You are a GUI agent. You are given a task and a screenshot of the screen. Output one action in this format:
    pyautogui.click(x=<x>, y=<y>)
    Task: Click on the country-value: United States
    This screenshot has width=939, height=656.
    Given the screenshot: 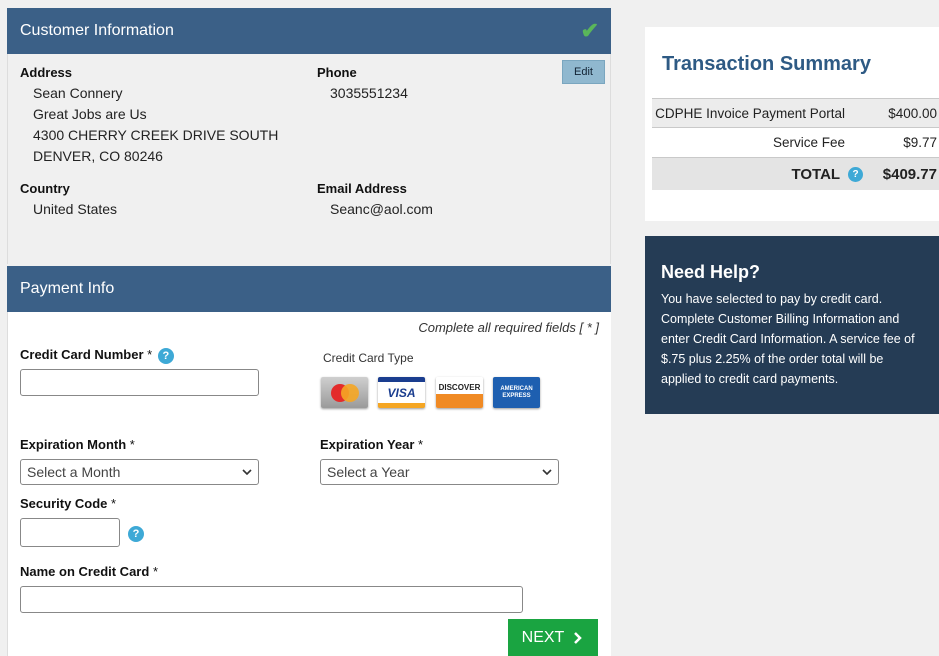 What is the action you would take?
    pyautogui.click(x=75, y=209)
    